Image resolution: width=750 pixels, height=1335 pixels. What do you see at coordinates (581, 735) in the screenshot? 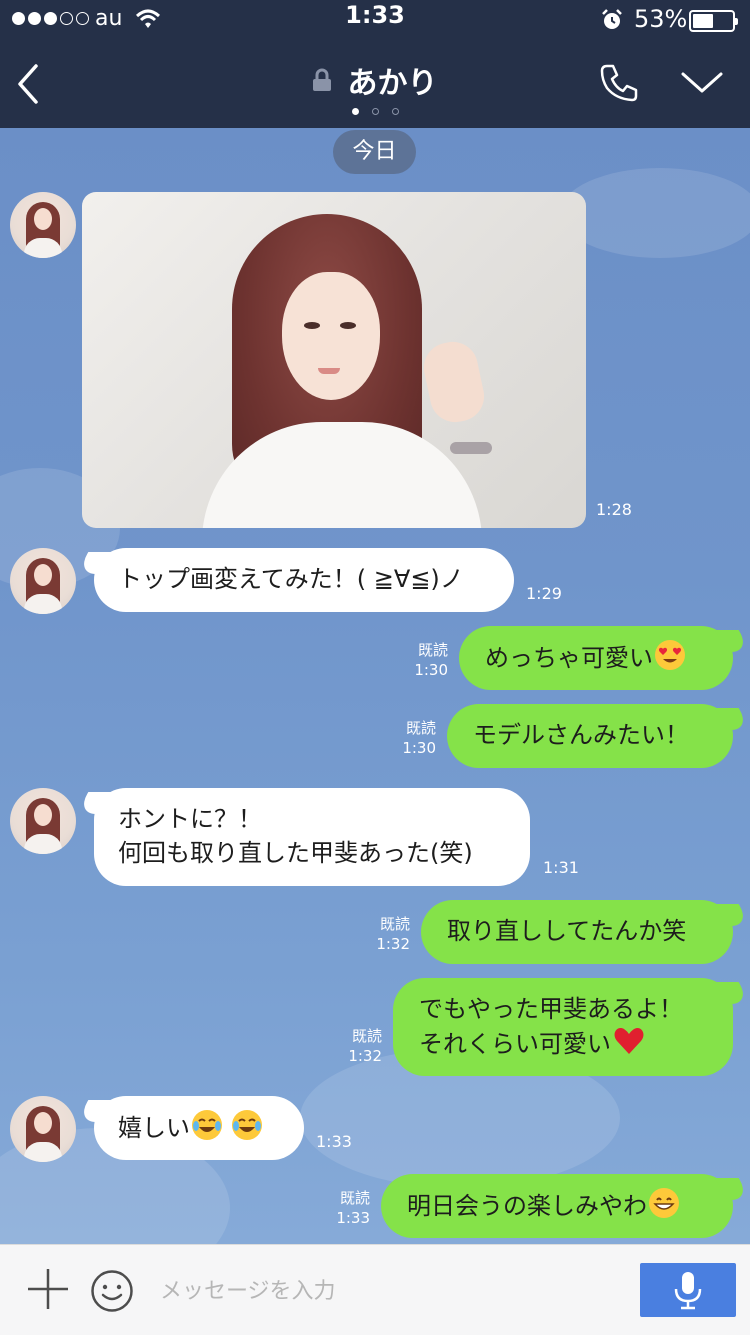
I see `message-text: モデルさんみたい！` at bounding box center [581, 735].